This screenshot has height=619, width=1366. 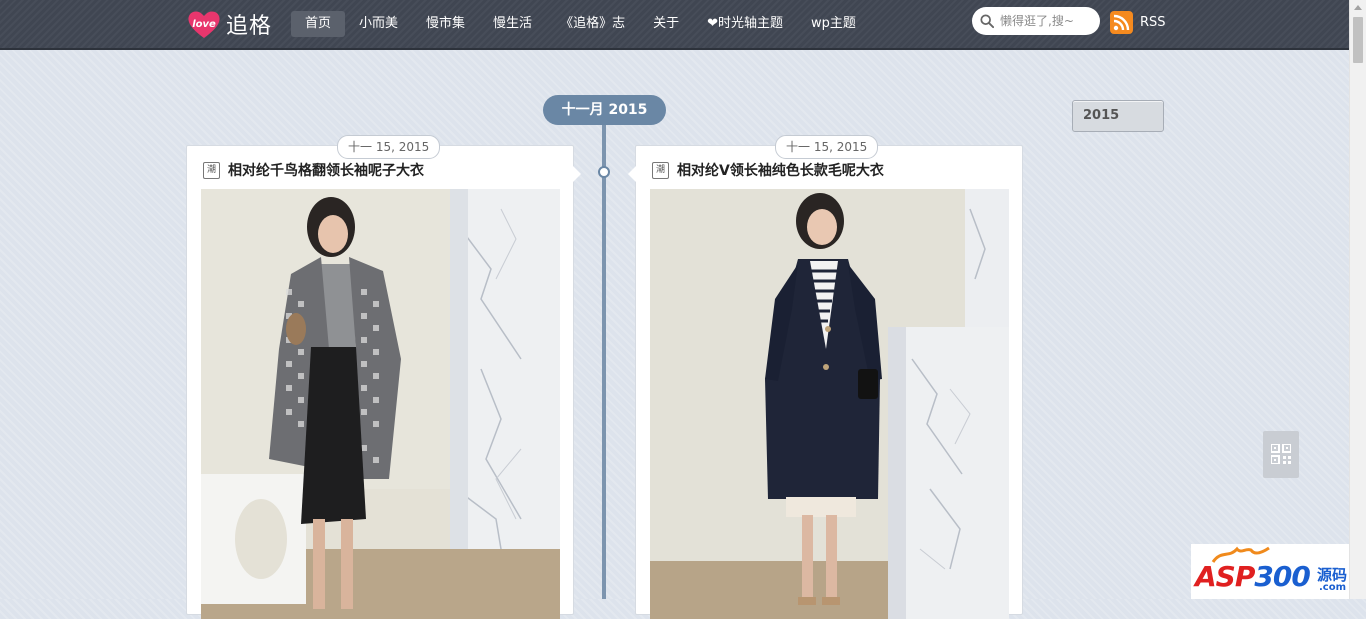 What do you see at coordinates (445, 24) in the screenshot?
I see `nav-slow-market: 慢市集` at bounding box center [445, 24].